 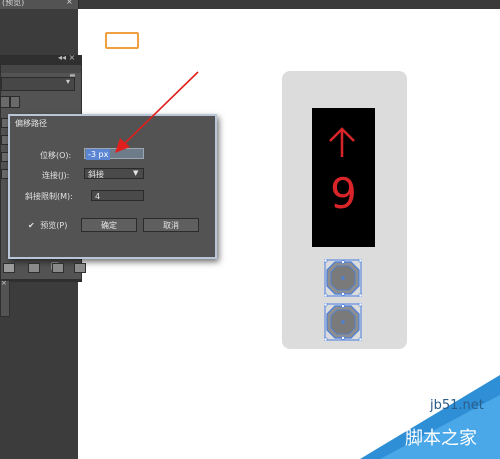 I want to click on panel-header: ◂◂ ×, so click(x=41, y=59).